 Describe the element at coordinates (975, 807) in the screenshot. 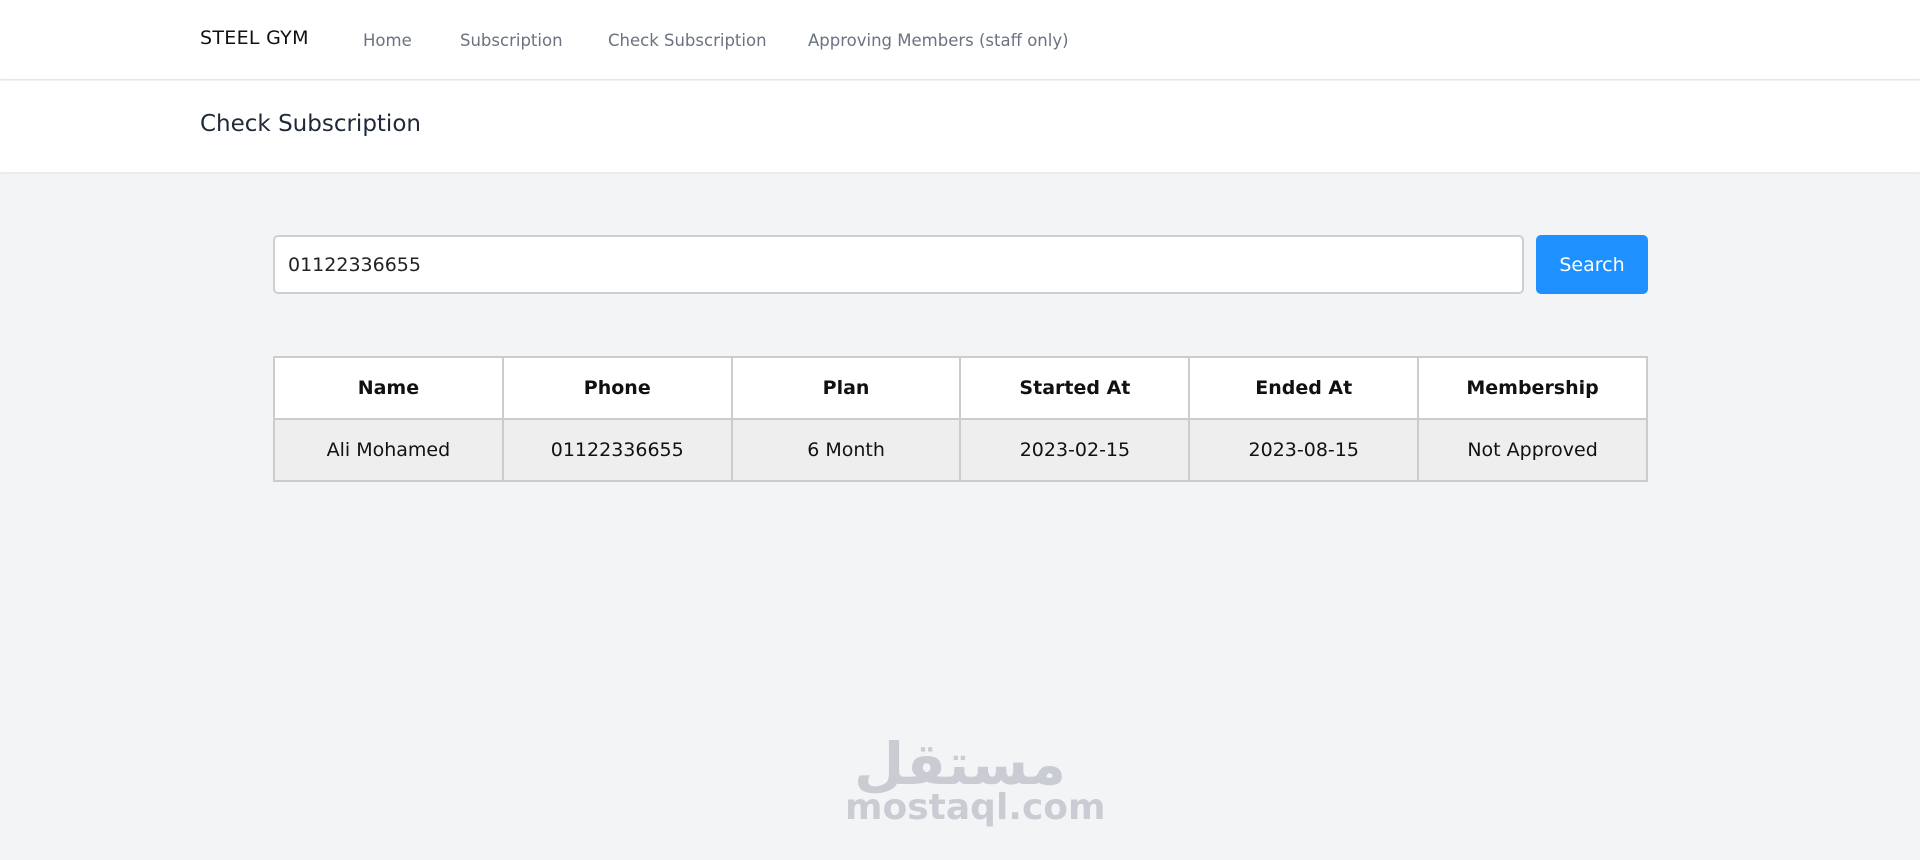

I see `watermark-latin-text: mostaql.com` at that location.